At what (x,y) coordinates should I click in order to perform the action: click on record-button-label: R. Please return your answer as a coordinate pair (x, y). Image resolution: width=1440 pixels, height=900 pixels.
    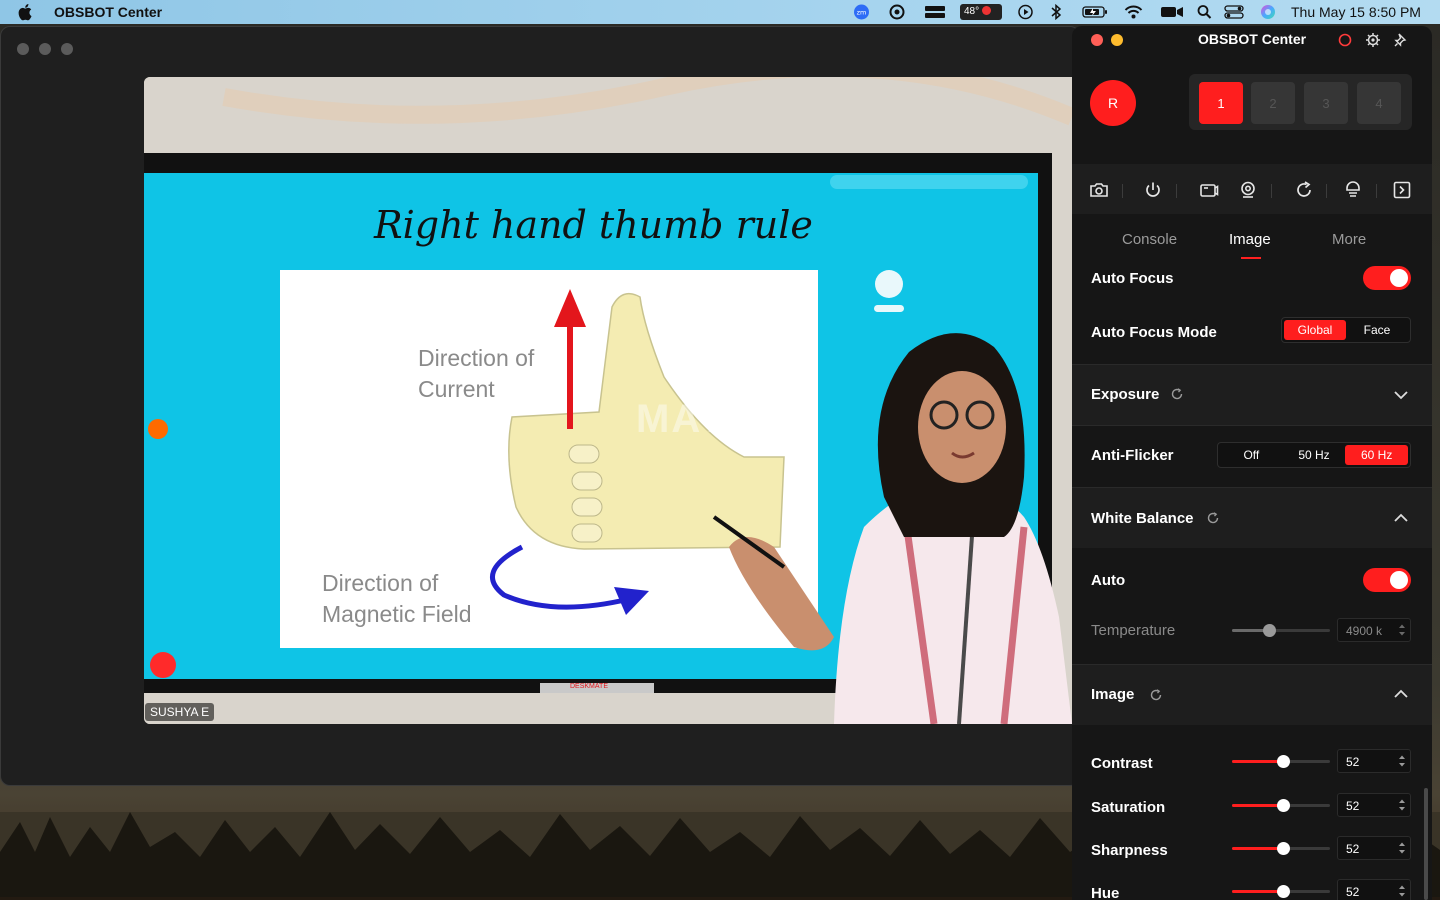
    Looking at the image, I should click on (1113, 103).